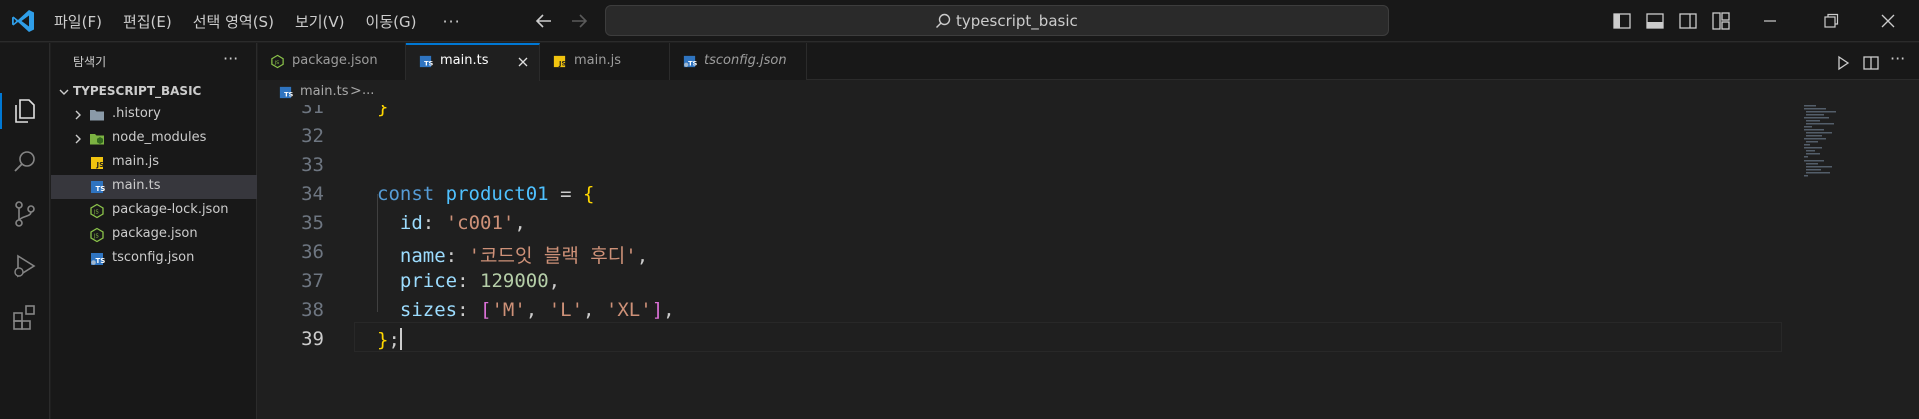  Describe the element at coordinates (324, 91) in the screenshot. I see `breadcrumb-file: main.ts` at that location.